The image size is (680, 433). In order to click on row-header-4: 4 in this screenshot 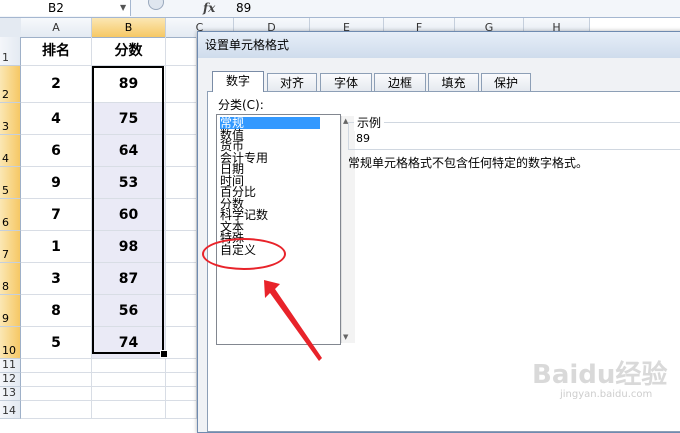, I will do `click(10, 151)`.